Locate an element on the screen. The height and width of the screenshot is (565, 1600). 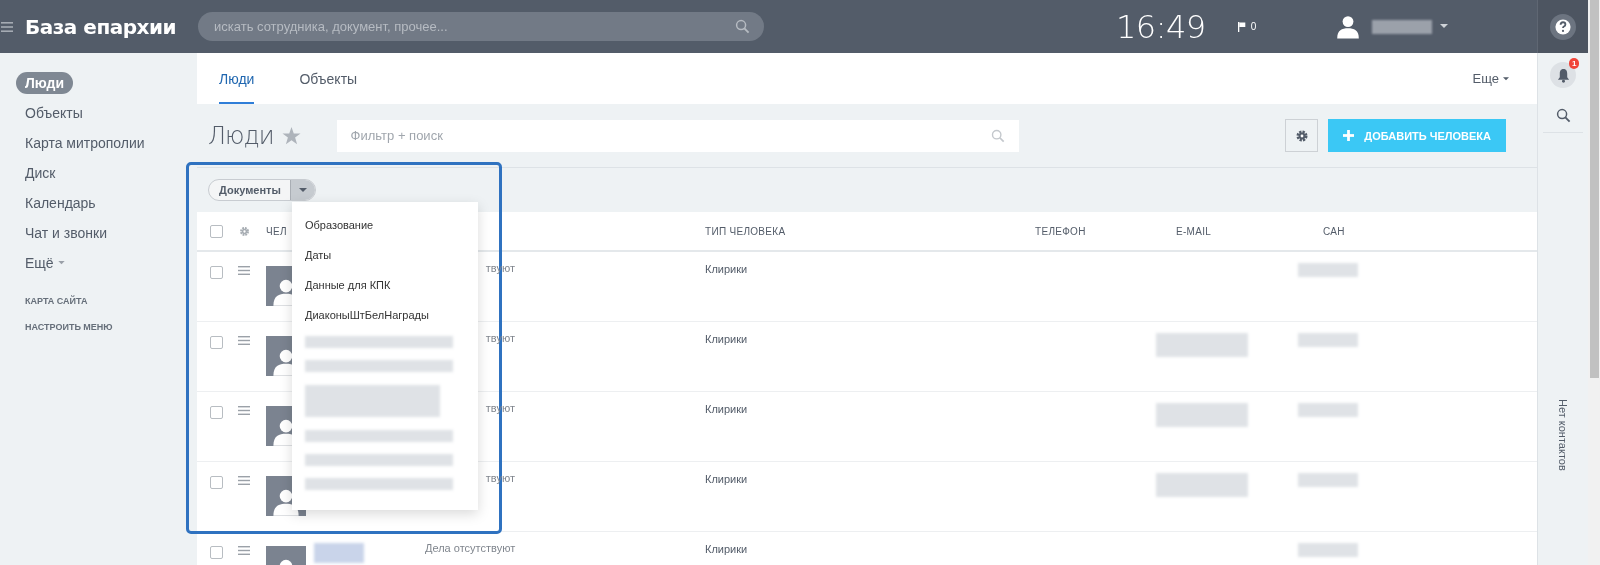
column-header: E-MAIL is located at coordinates (1194, 231).